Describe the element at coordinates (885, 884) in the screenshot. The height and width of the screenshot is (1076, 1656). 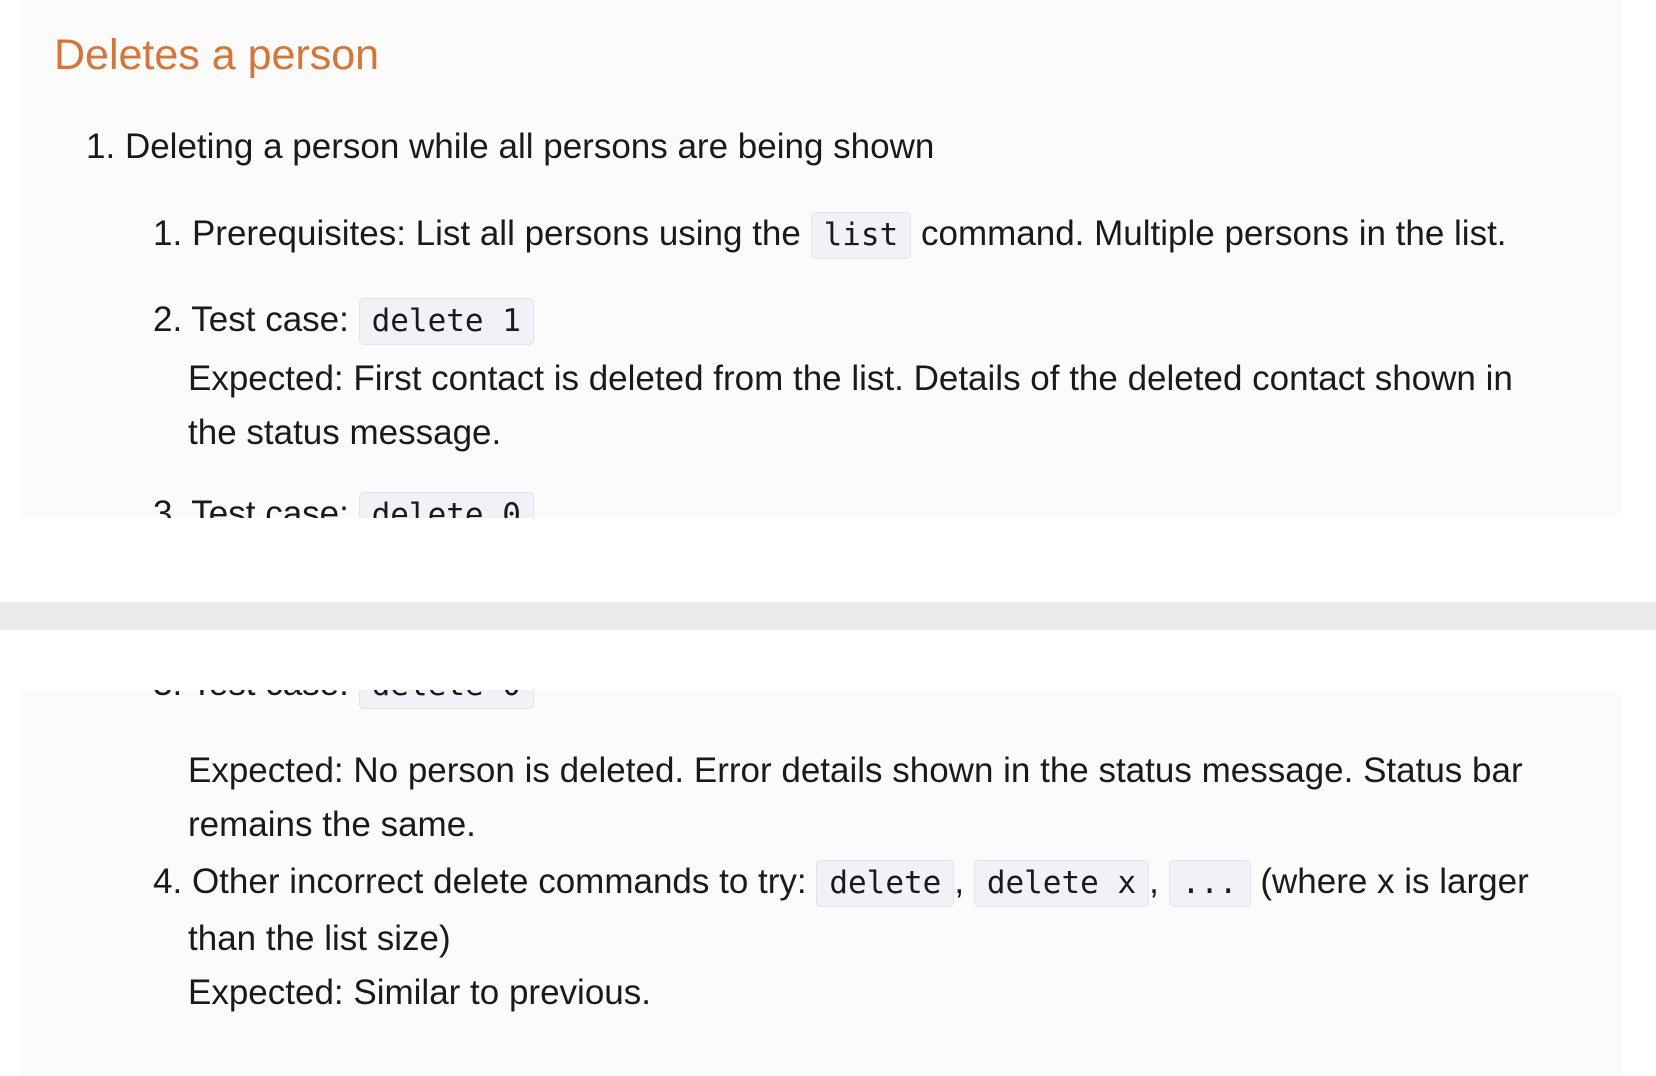
I see `code-delete: delete` at that location.